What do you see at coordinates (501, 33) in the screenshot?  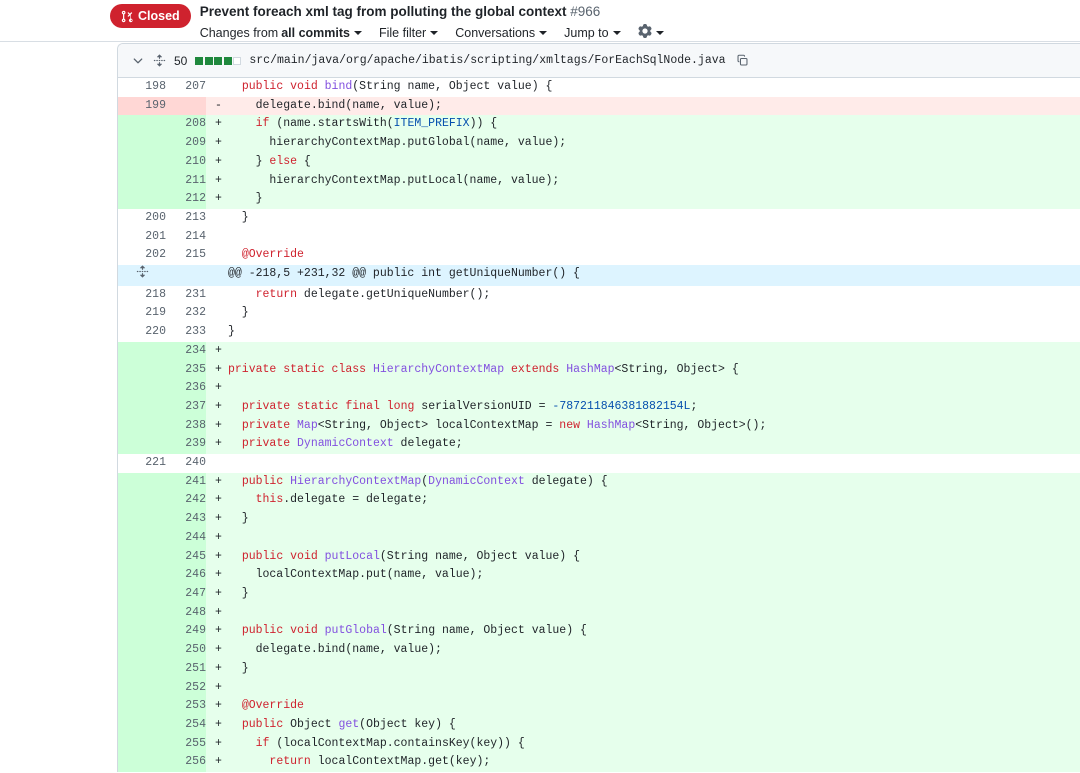 I see `conversations-dropdown: Conversations` at bounding box center [501, 33].